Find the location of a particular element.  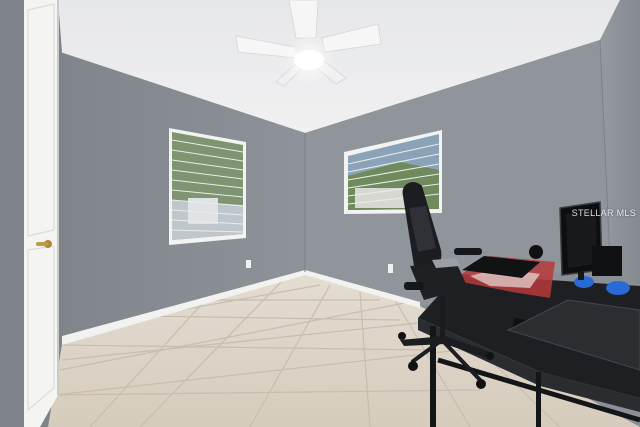

watermark: STELLAR MLS is located at coordinates (603, 213).